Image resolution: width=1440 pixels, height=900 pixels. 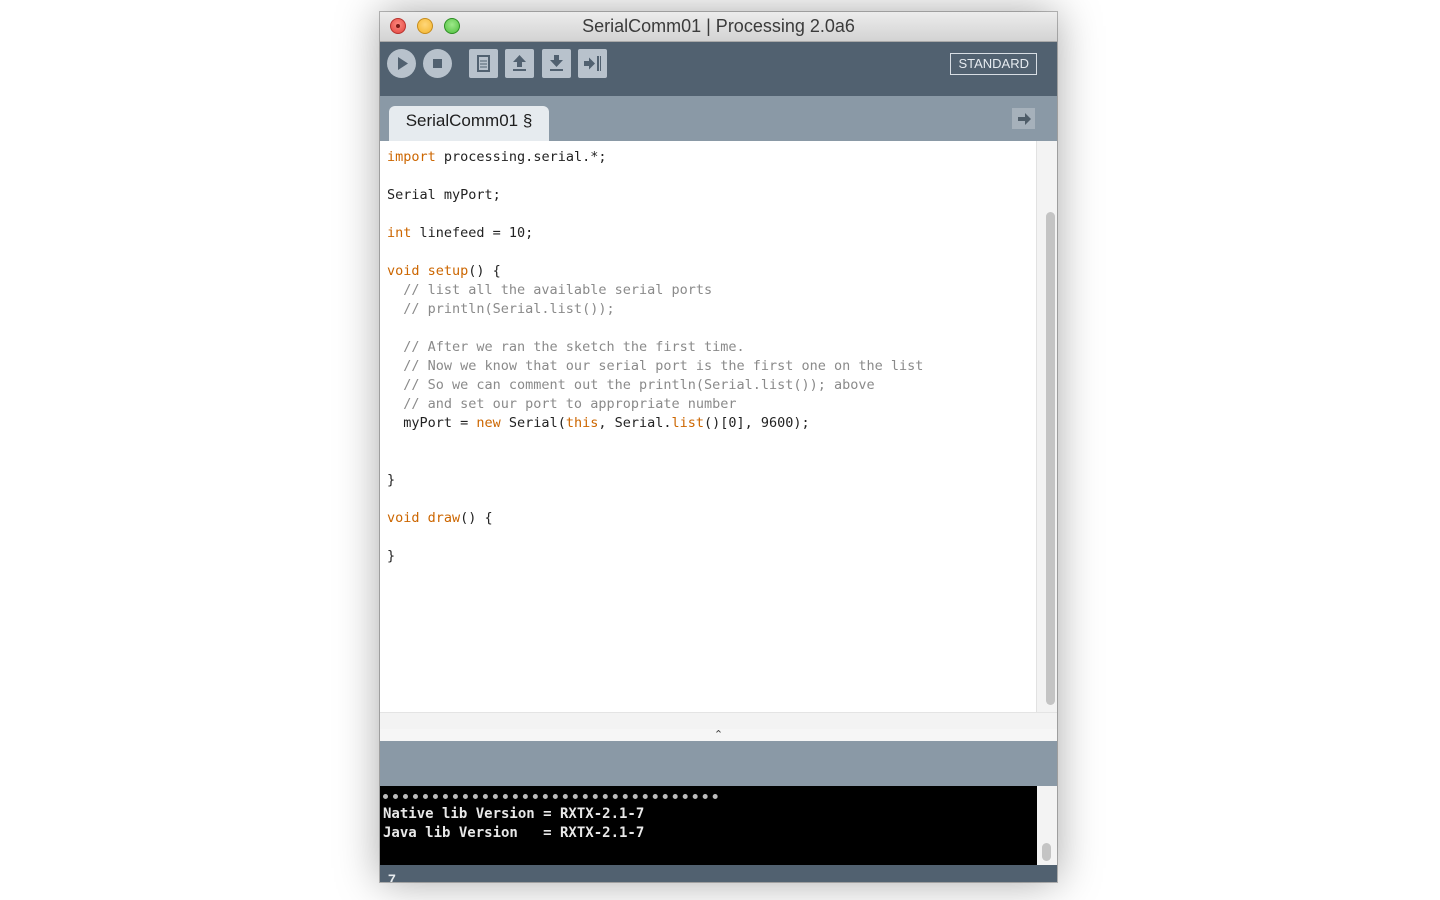 I want to click on code-keyword: list, so click(x=688, y=423).